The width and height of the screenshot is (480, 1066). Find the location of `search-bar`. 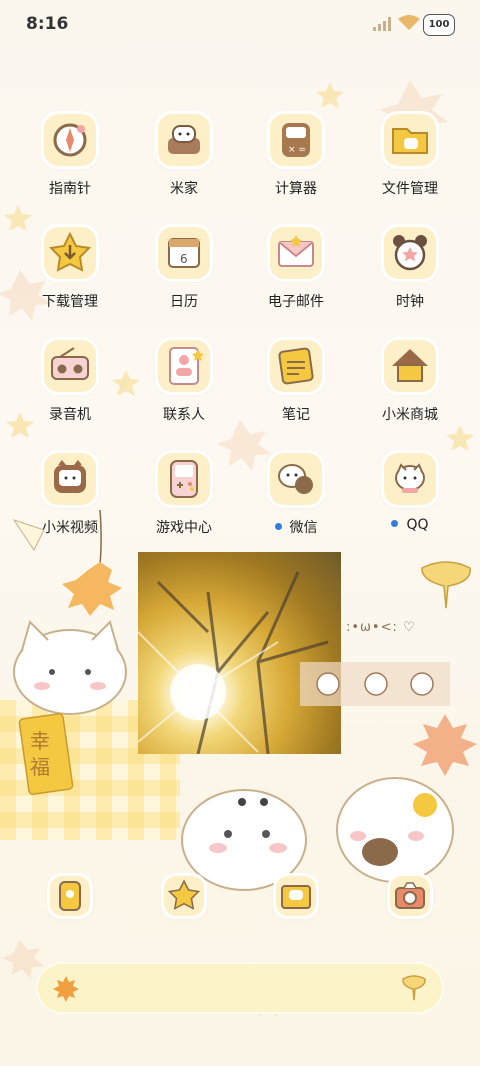

search-bar is located at coordinates (240, 988).